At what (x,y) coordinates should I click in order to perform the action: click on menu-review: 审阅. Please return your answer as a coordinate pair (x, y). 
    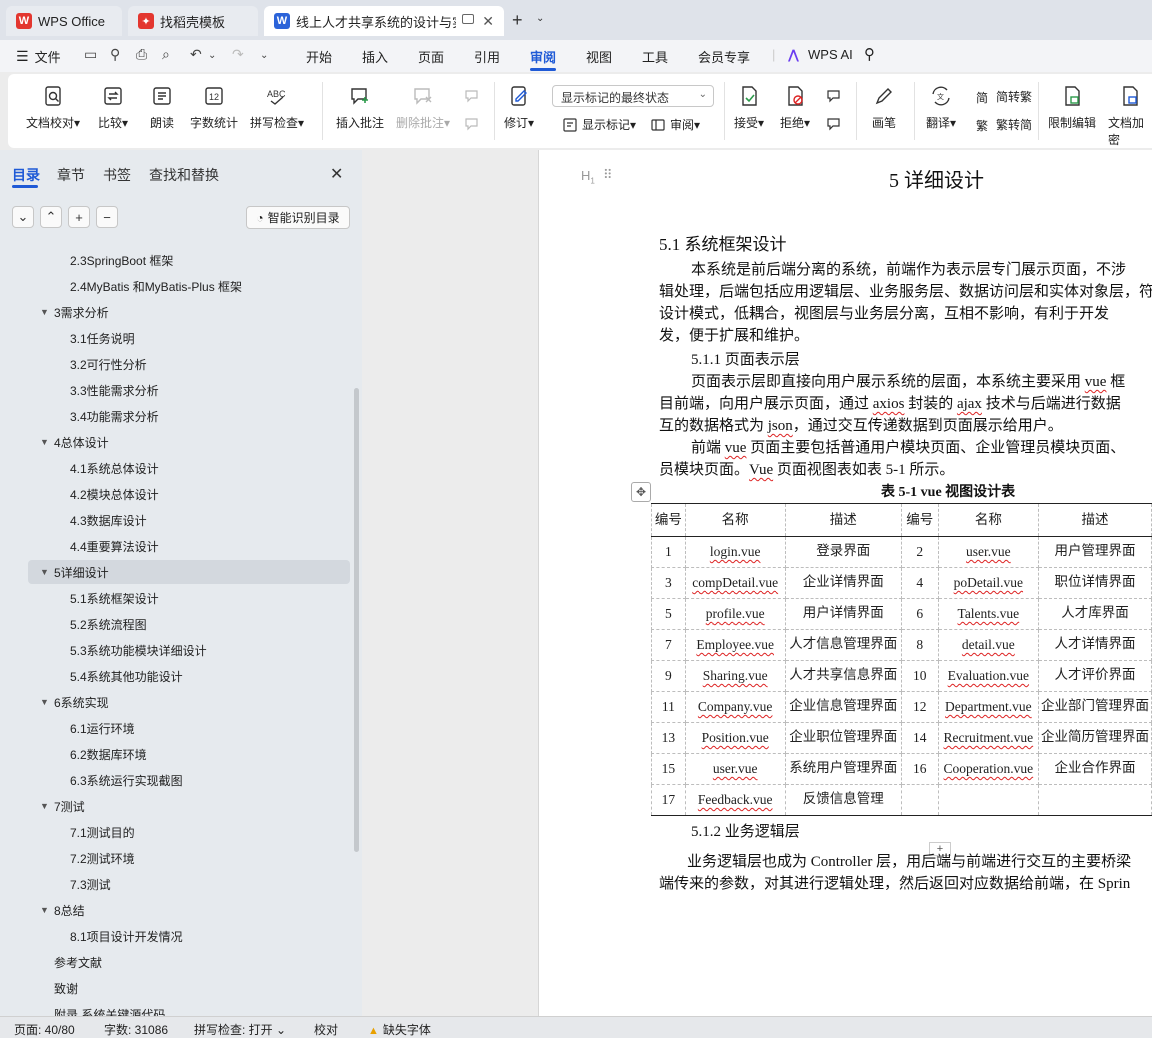
    Looking at the image, I should click on (543, 56).